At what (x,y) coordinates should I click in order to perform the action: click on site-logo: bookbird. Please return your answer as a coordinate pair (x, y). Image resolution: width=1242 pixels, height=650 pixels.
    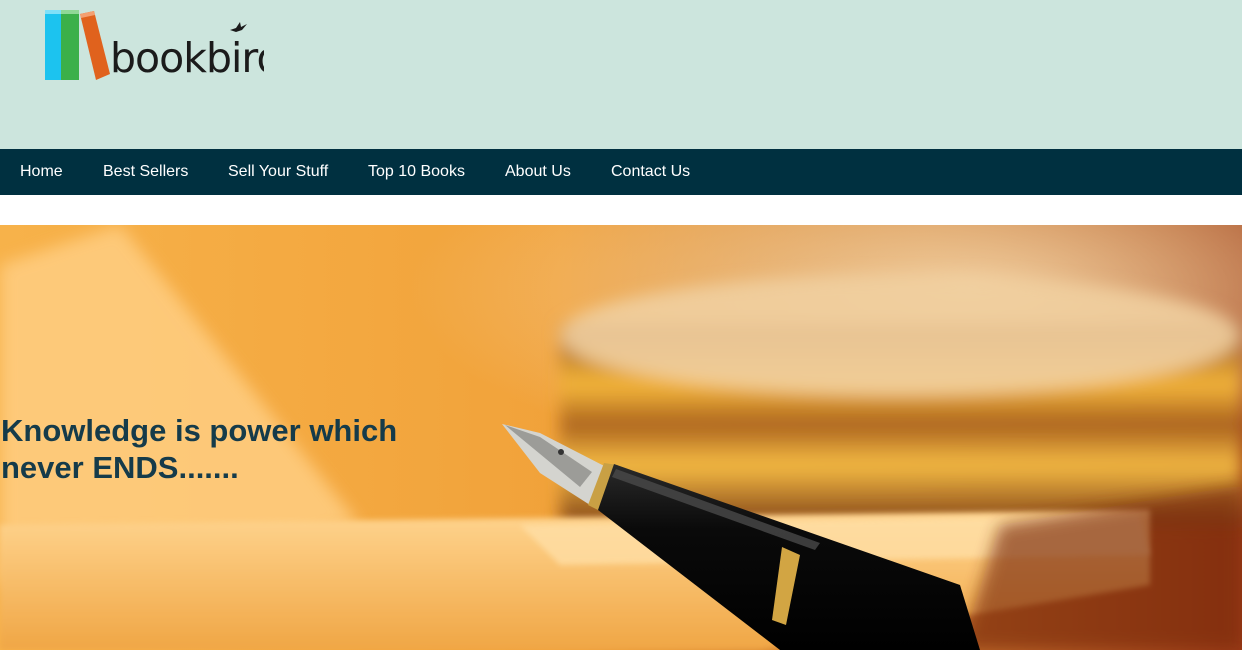
    Looking at the image, I should click on (163, 46).